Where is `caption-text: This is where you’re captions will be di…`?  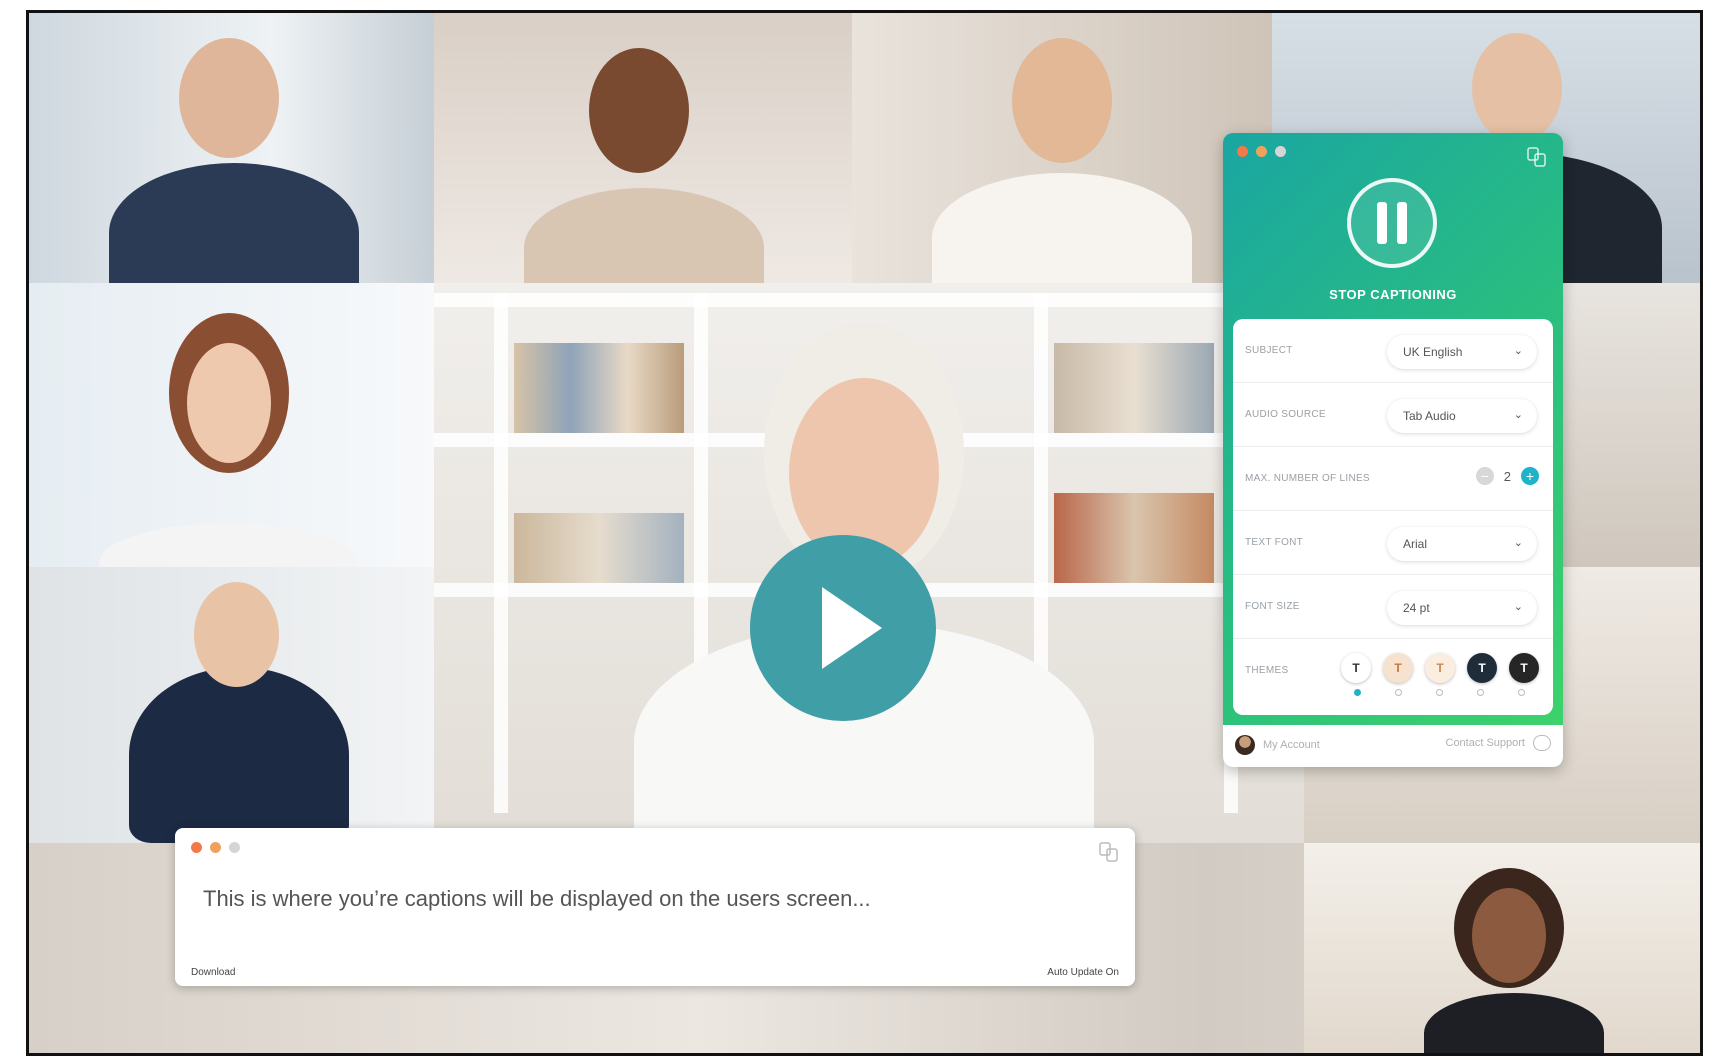 caption-text: This is where you’re captions will be di… is located at coordinates (537, 898).